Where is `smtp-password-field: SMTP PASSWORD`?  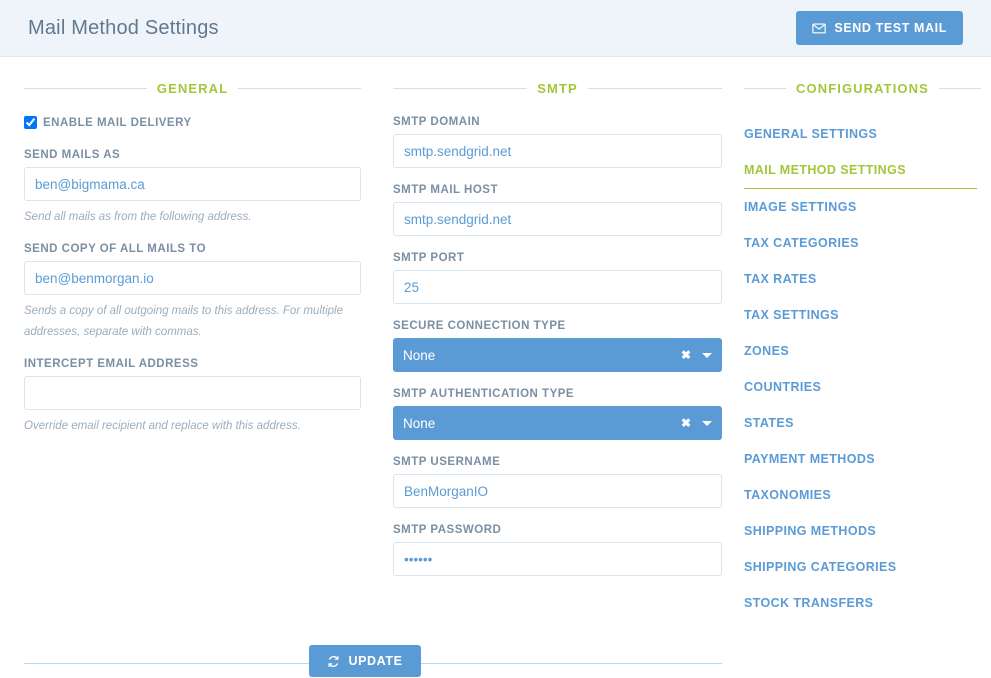
smtp-password-field: SMTP PASSWORD is located at coordinates (557, 550).